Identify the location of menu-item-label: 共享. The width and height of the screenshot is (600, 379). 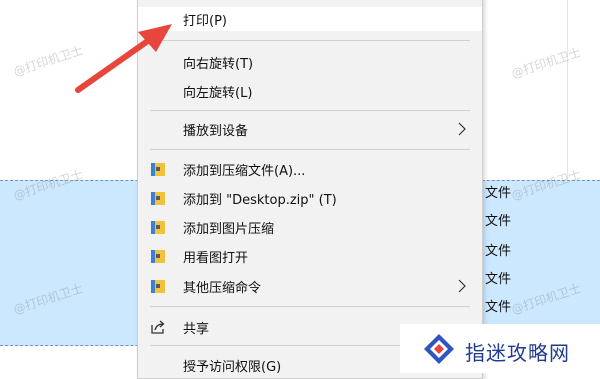
(196, 329).